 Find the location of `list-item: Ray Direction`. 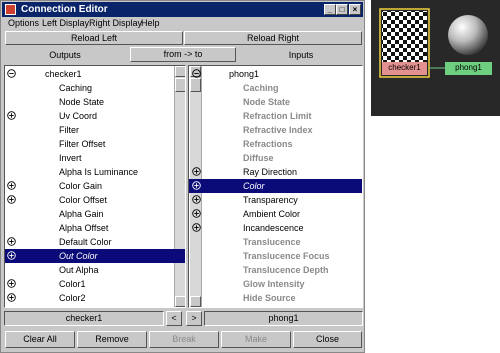

list-item: Ray Direction is located at coordinates (275, 172).